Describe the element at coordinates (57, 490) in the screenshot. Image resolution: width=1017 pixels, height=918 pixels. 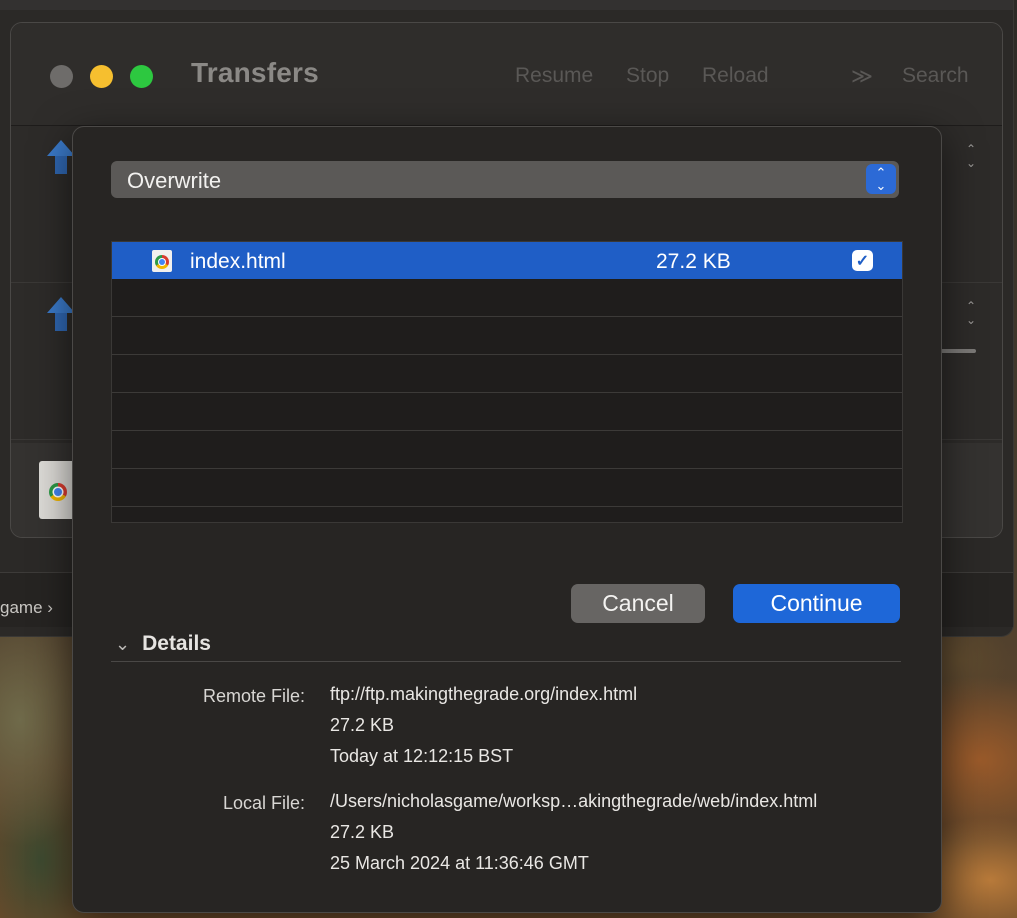
I see `html-file-thumbnail-icon` at that location.